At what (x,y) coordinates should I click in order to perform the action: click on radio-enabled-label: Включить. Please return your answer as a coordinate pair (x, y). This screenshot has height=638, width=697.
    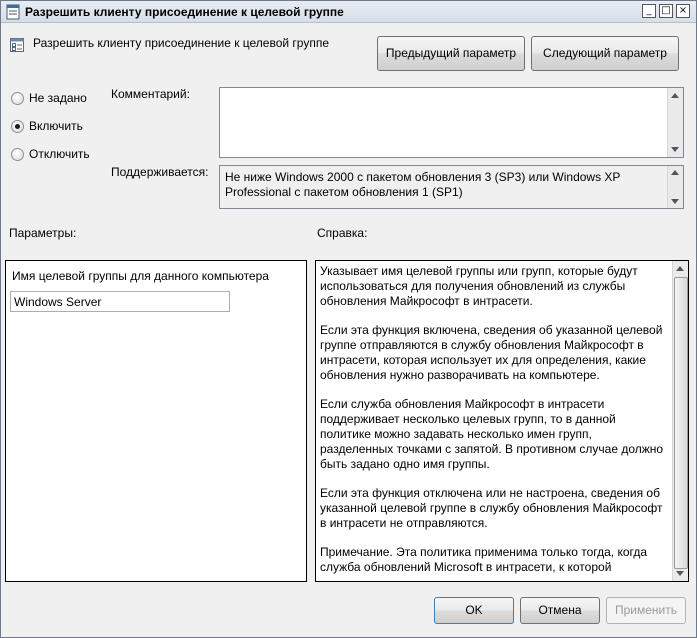
    Looking at the image, I should click on (56, 126).